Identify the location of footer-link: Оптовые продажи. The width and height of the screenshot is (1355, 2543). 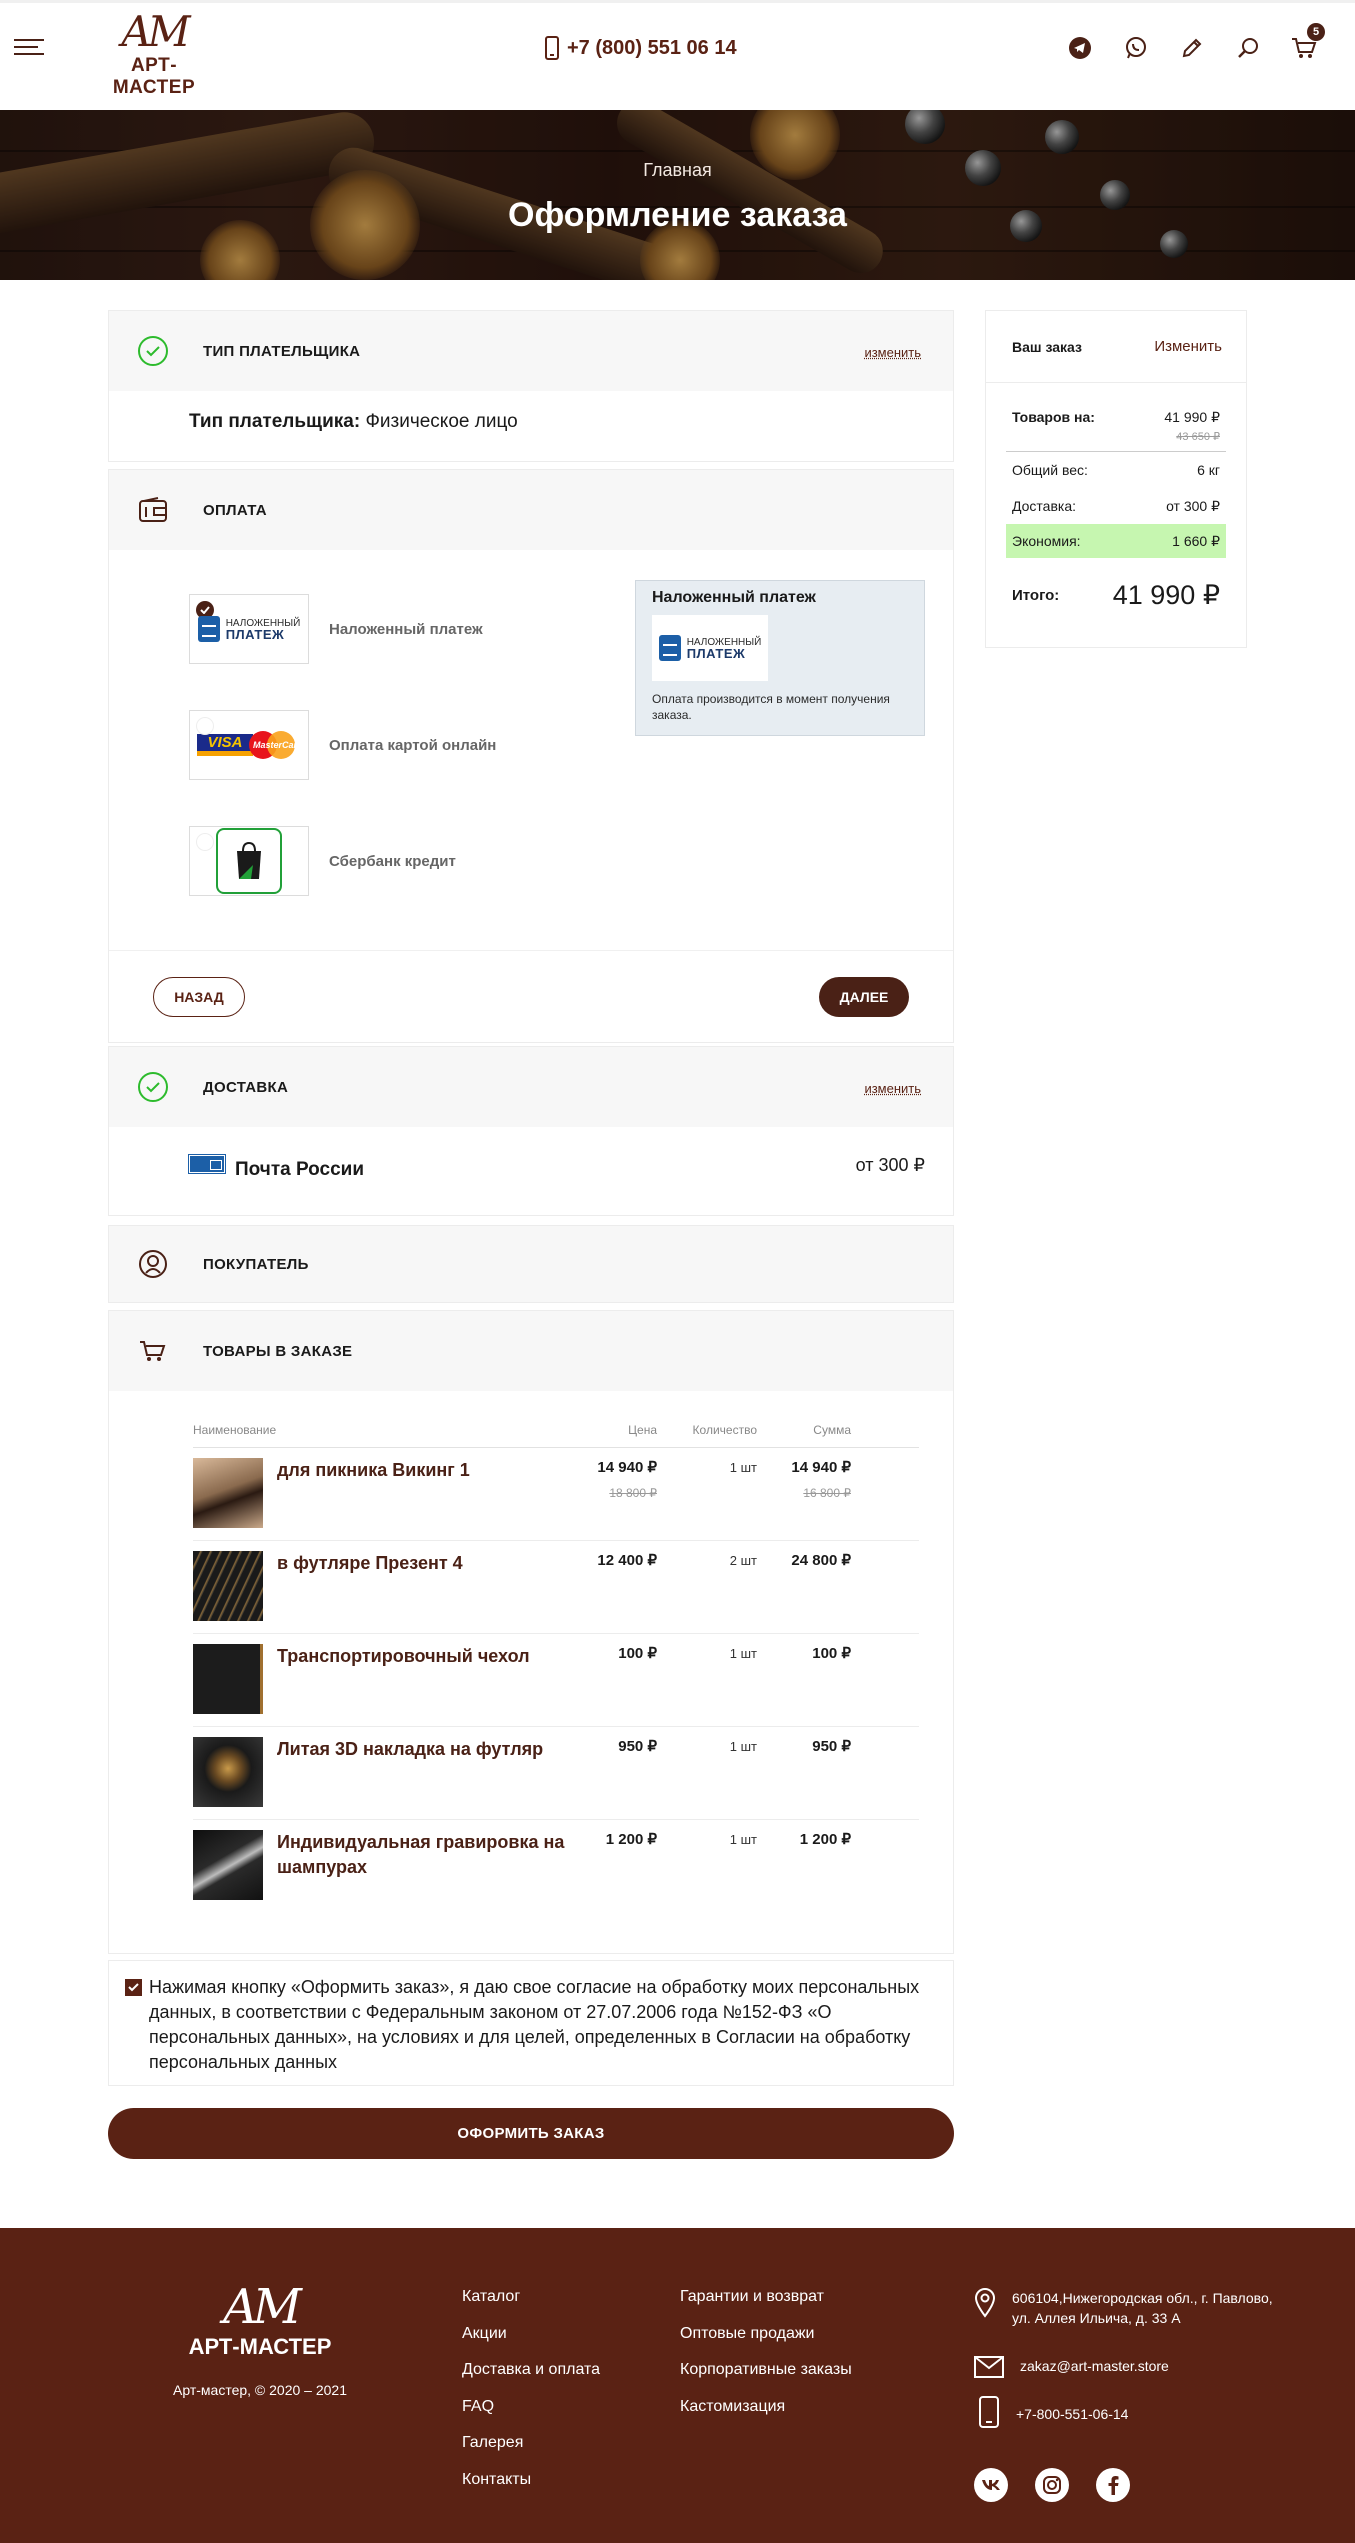
(766, 2343).